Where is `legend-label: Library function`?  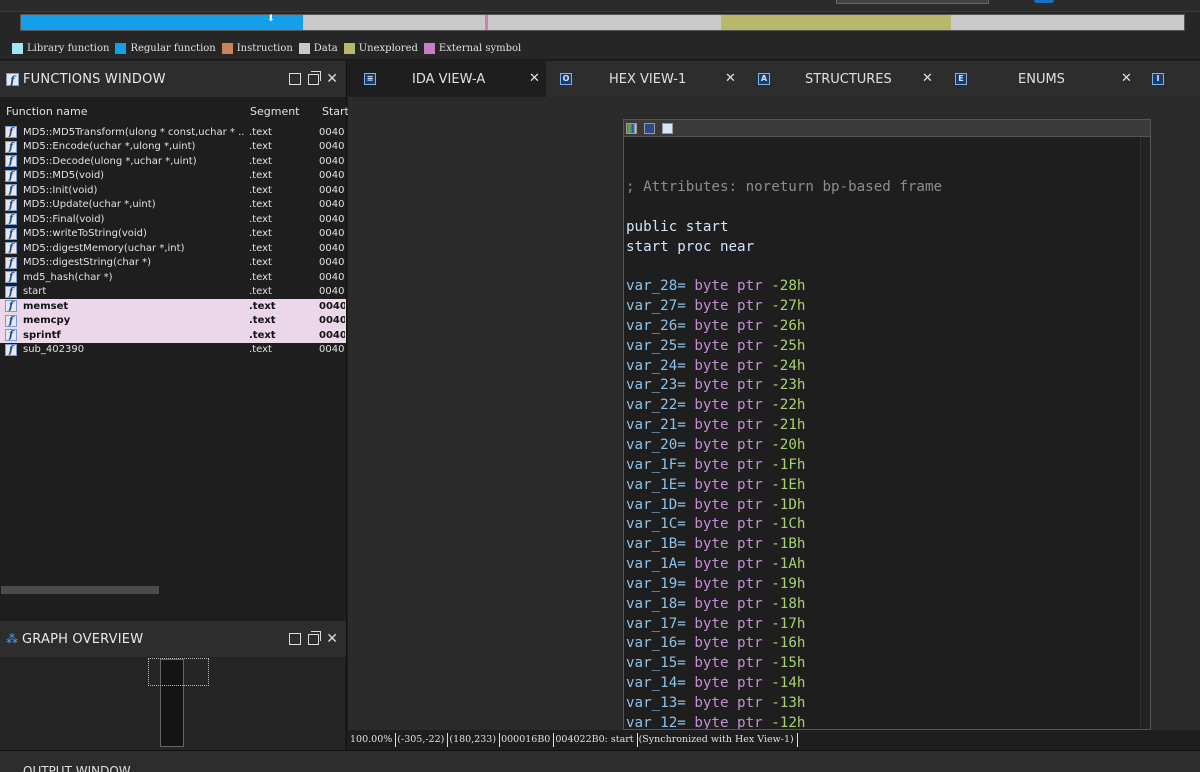 legend-label: Library function is located at coordinates (68, 48).